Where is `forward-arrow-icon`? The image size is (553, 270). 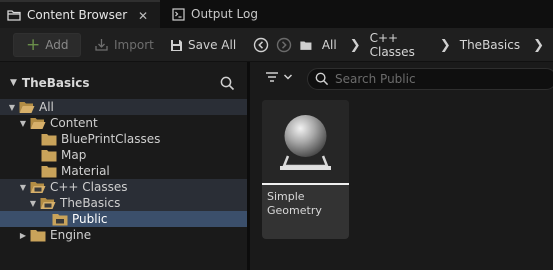
forward-arrow-icon is located at coordinates (284, 45).